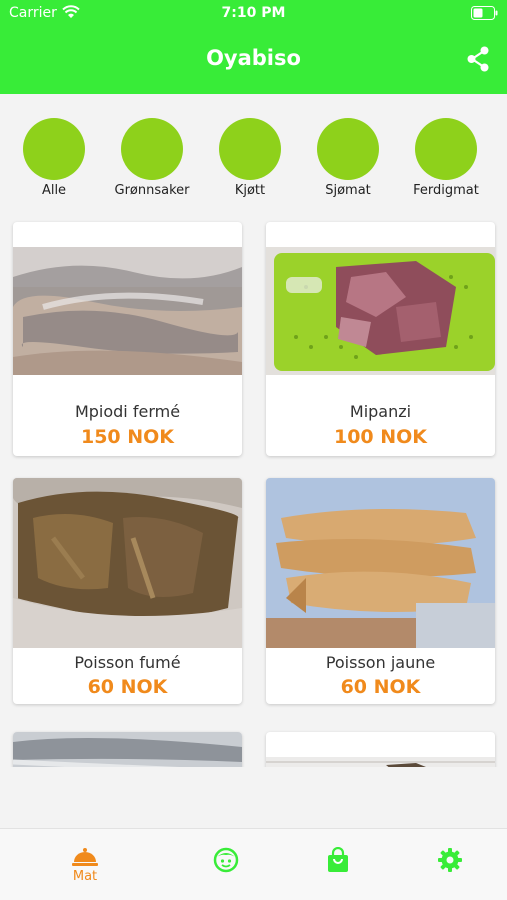  What do you see at coordinates (54, 149) in the screenshot?
I see `category-alle-circle` at bounding box center [54, 149].